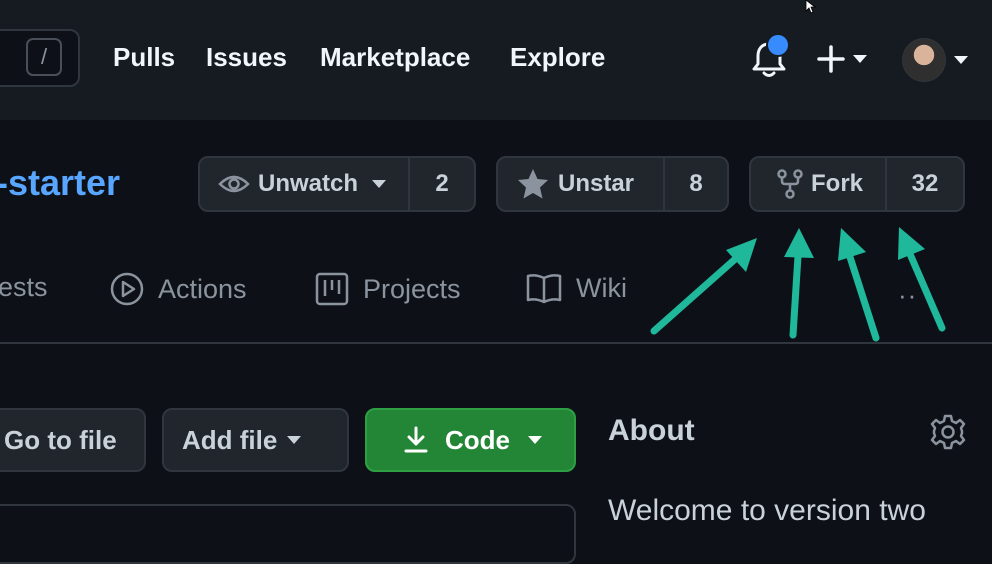 Image resolution: width=992 pixels, height=564 pixels. I want to click on tab-pull-requests: ests, so click(24, 287).